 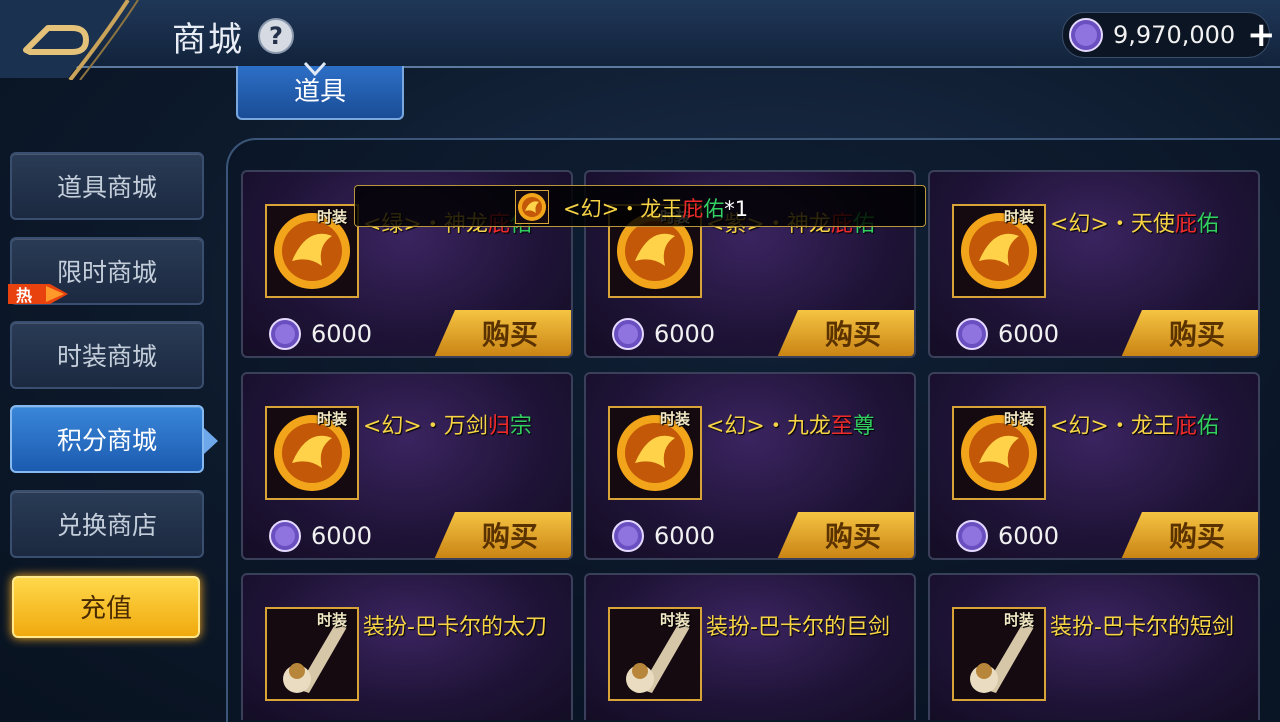 I want to click on add-currency-icon: +, so click(x=1261, y=35).